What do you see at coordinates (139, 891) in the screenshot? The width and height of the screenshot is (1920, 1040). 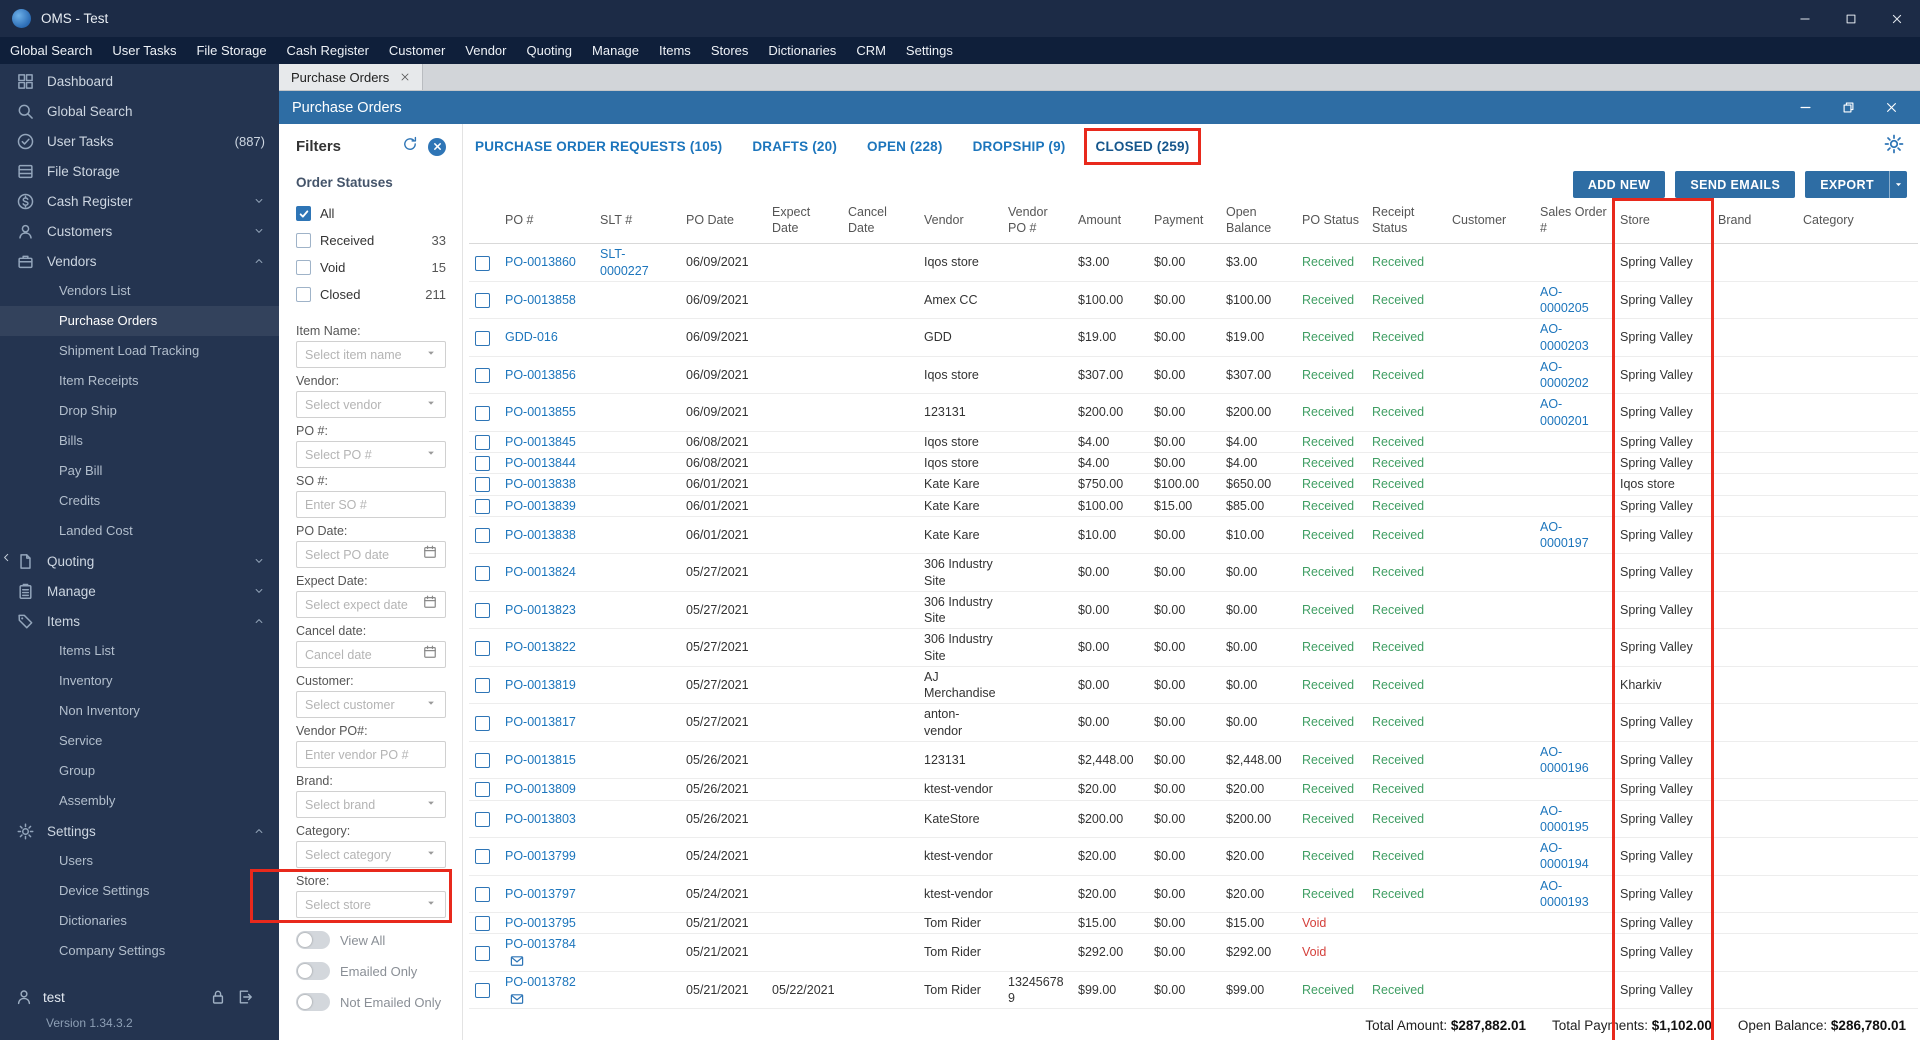 I see `sidebar-item-device-settings: Device Settings` at bounding box center [139, 891].